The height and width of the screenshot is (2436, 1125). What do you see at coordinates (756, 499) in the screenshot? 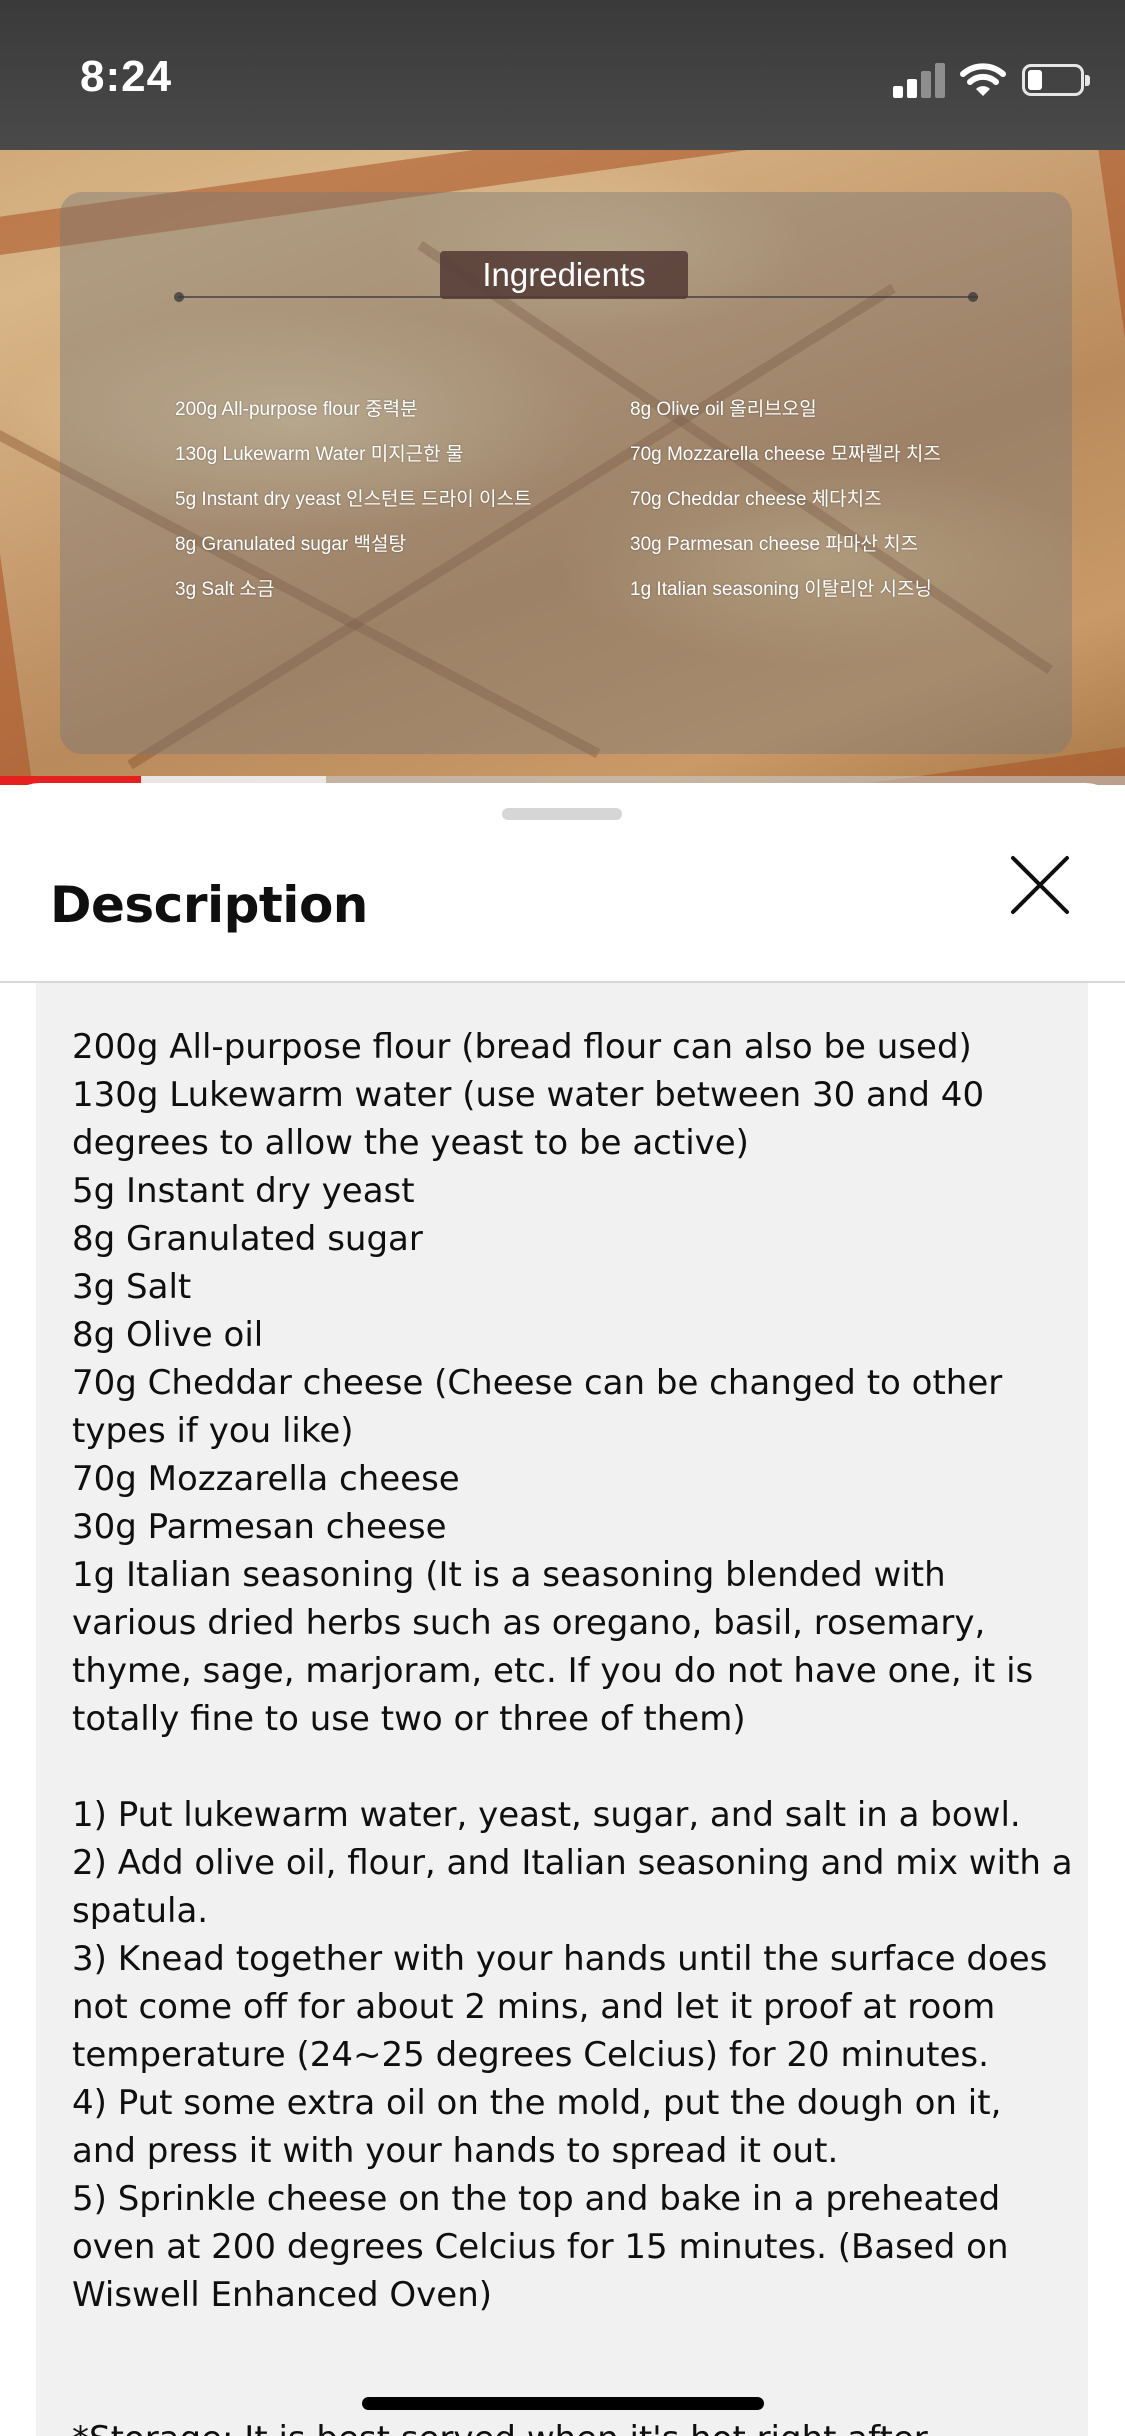
I see `ingredient-item: 70g Cheddar cheese 체다치즈` at bounding box center [756, 499].